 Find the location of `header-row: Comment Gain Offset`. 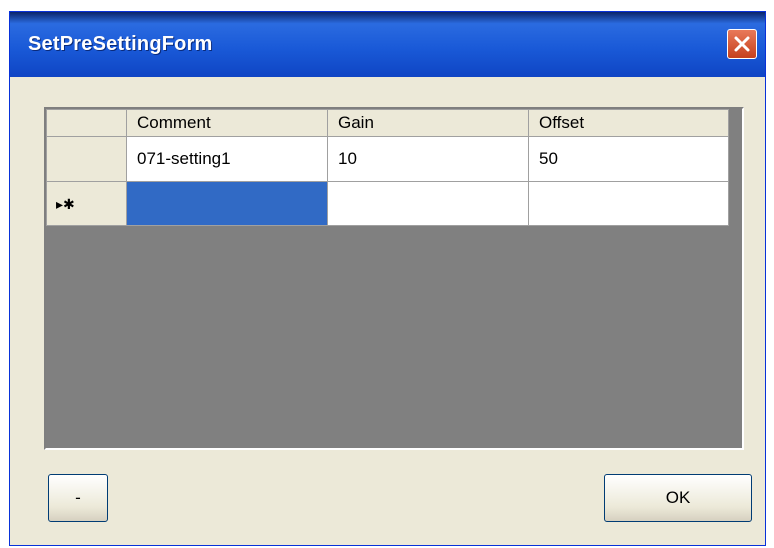

header-row: Comment Gain Offset is located at coordinates (387, 123).